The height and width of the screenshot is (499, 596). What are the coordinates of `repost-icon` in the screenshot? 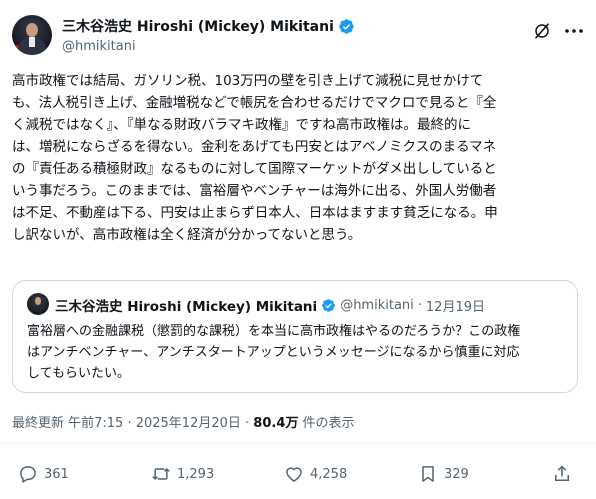 It's located at (161, 474).